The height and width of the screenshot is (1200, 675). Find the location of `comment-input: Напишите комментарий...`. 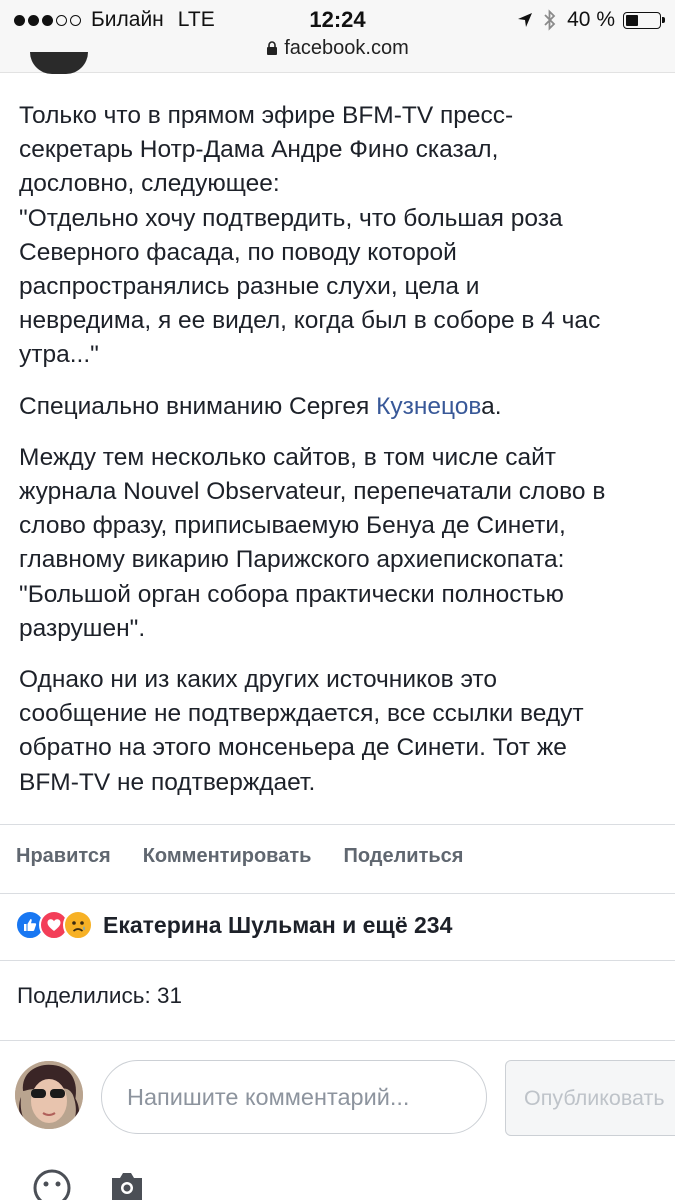

comment-input: Напишите комментарий... is located at coordinates (294, 1097).